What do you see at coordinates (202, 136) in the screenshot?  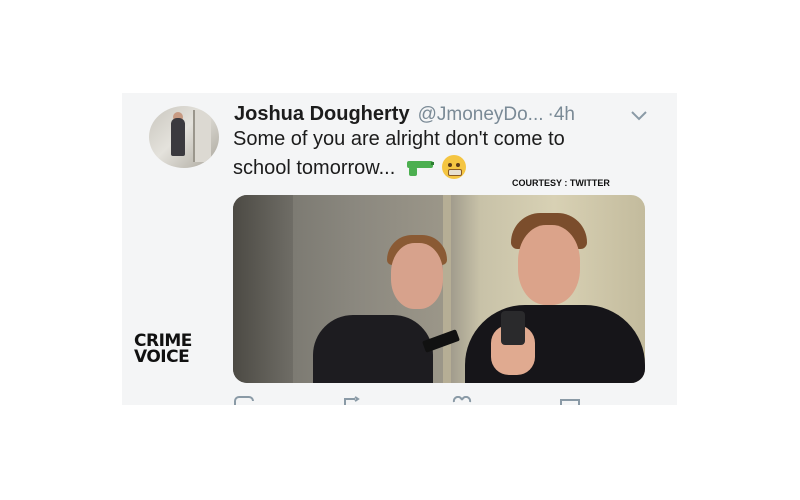 I see `avatar-door` at bounding box center [202, 136].